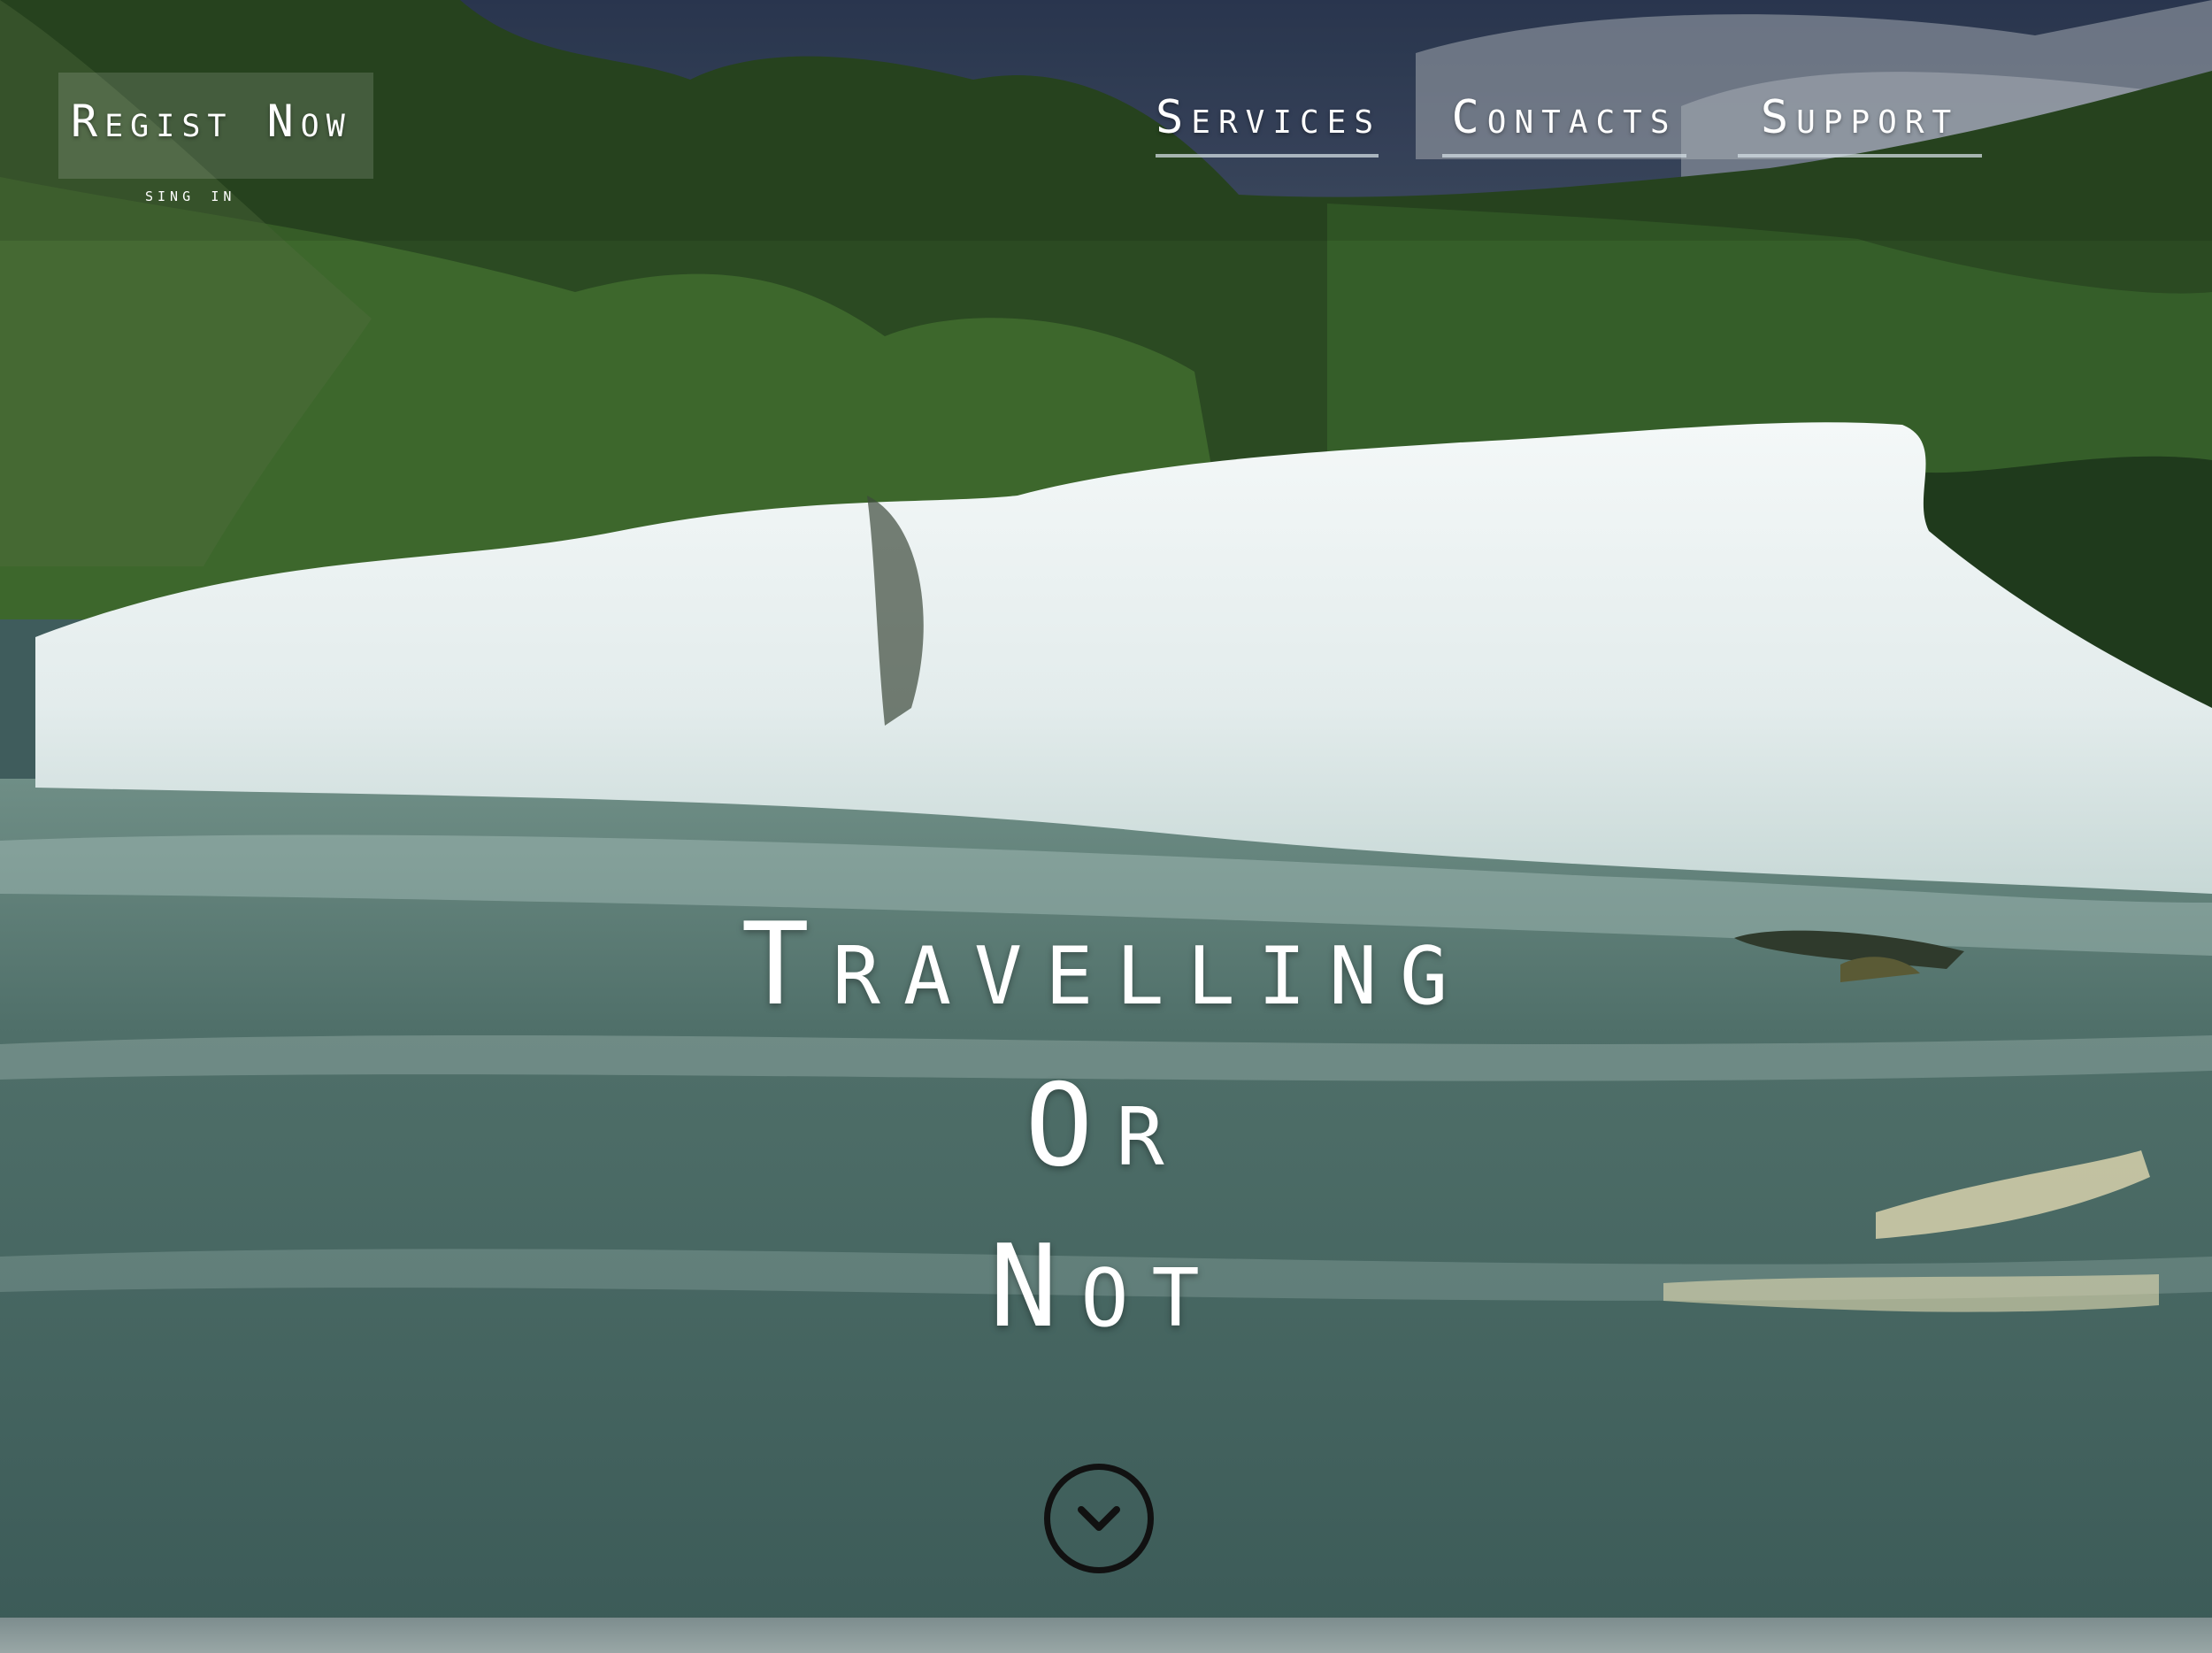 The image size is (2212, 1653). Describe the element at coordinates (1106, 1635) in the screenshot. I see `bottom-strip` at that location.